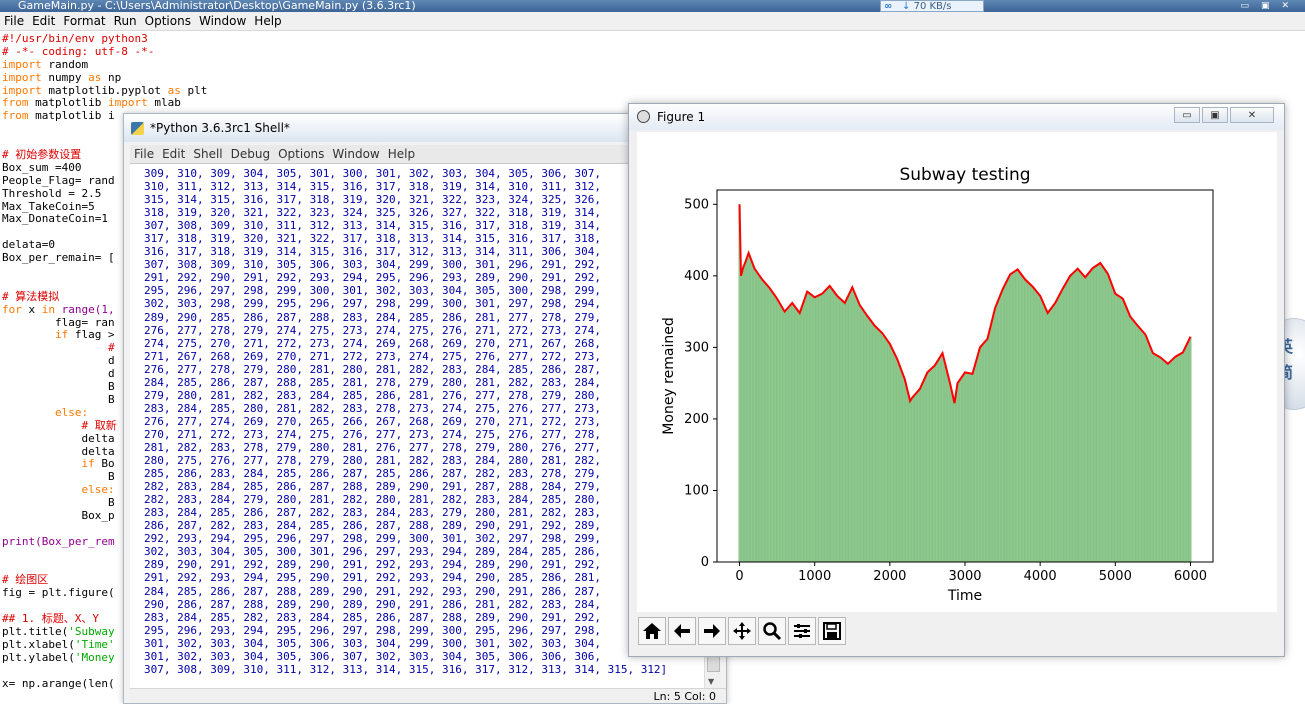 The width and height of the screenshot is (1305, 704). I want to click on editor-menu-run: Run, so click(125, 20).